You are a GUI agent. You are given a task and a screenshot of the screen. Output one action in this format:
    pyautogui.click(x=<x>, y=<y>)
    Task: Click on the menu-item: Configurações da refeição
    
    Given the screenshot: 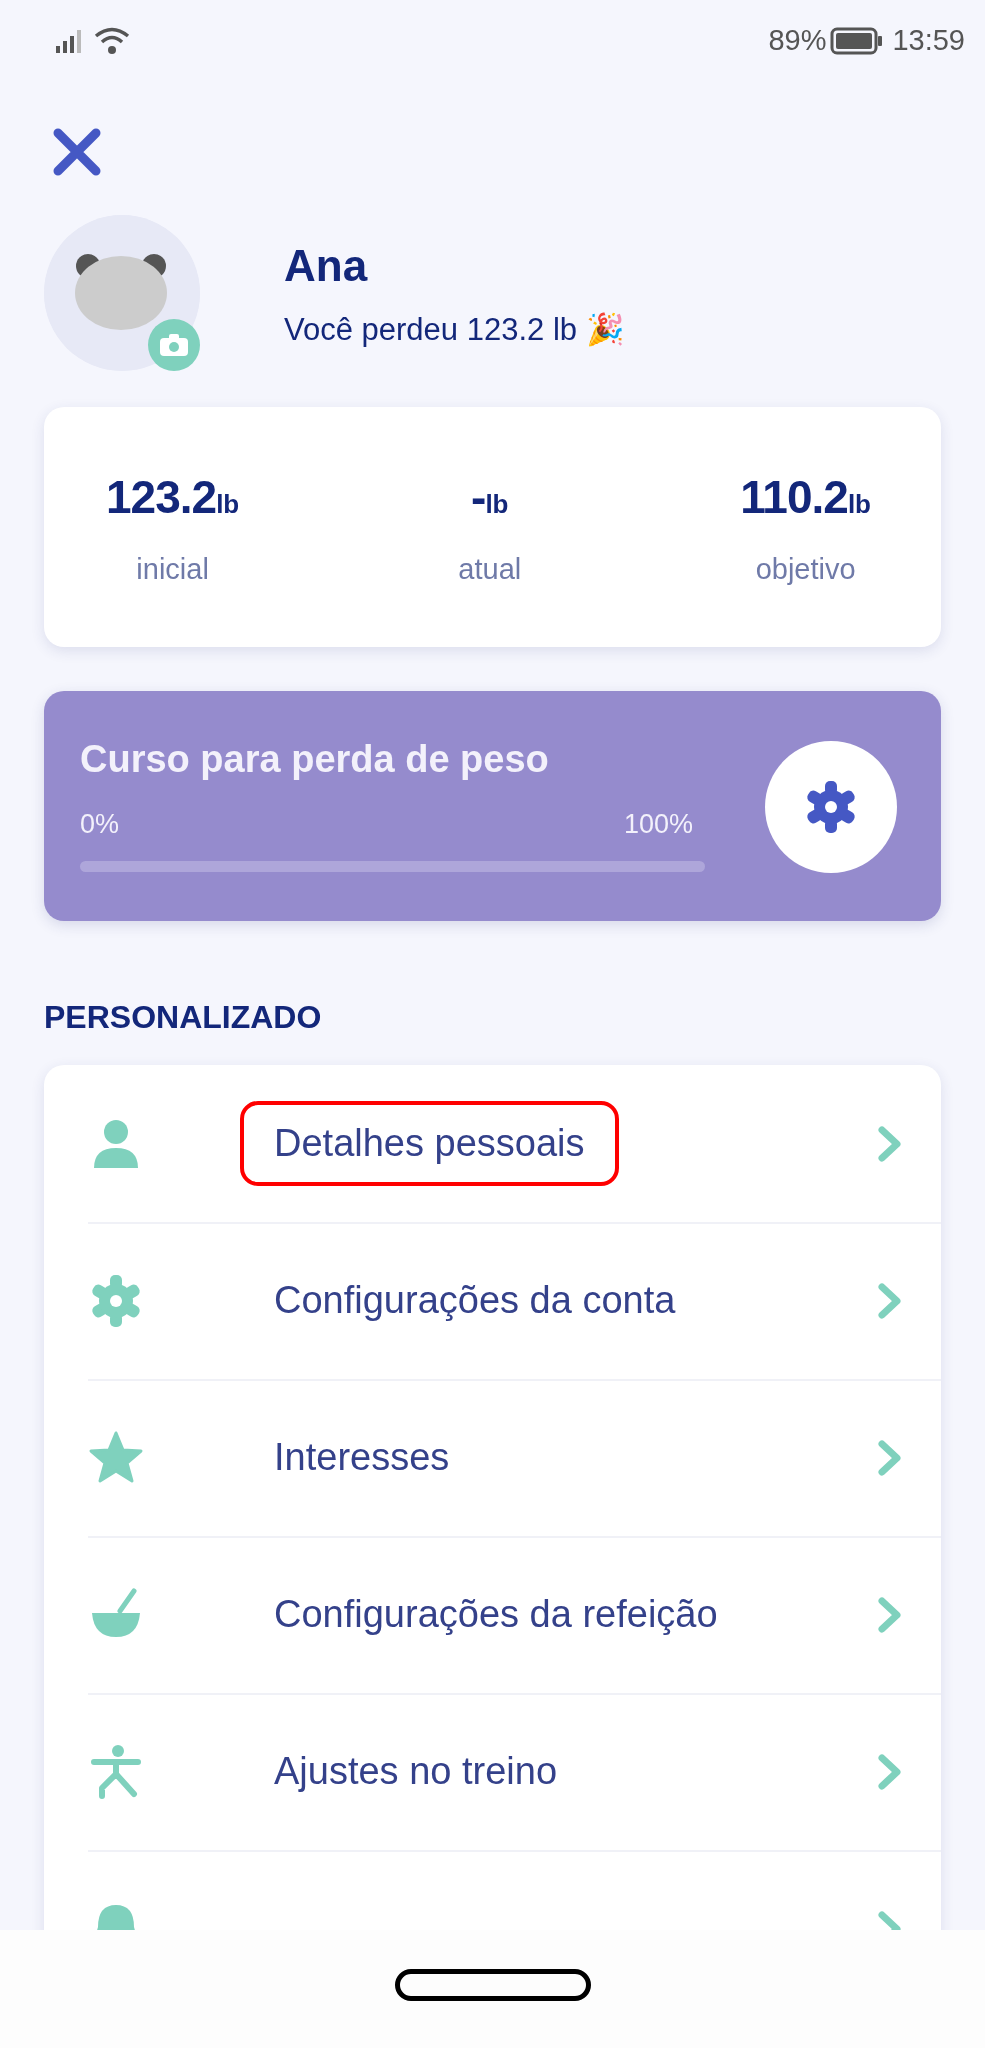 What is the action you would take?
    pyautogui.click(x=492, y=1614)
    